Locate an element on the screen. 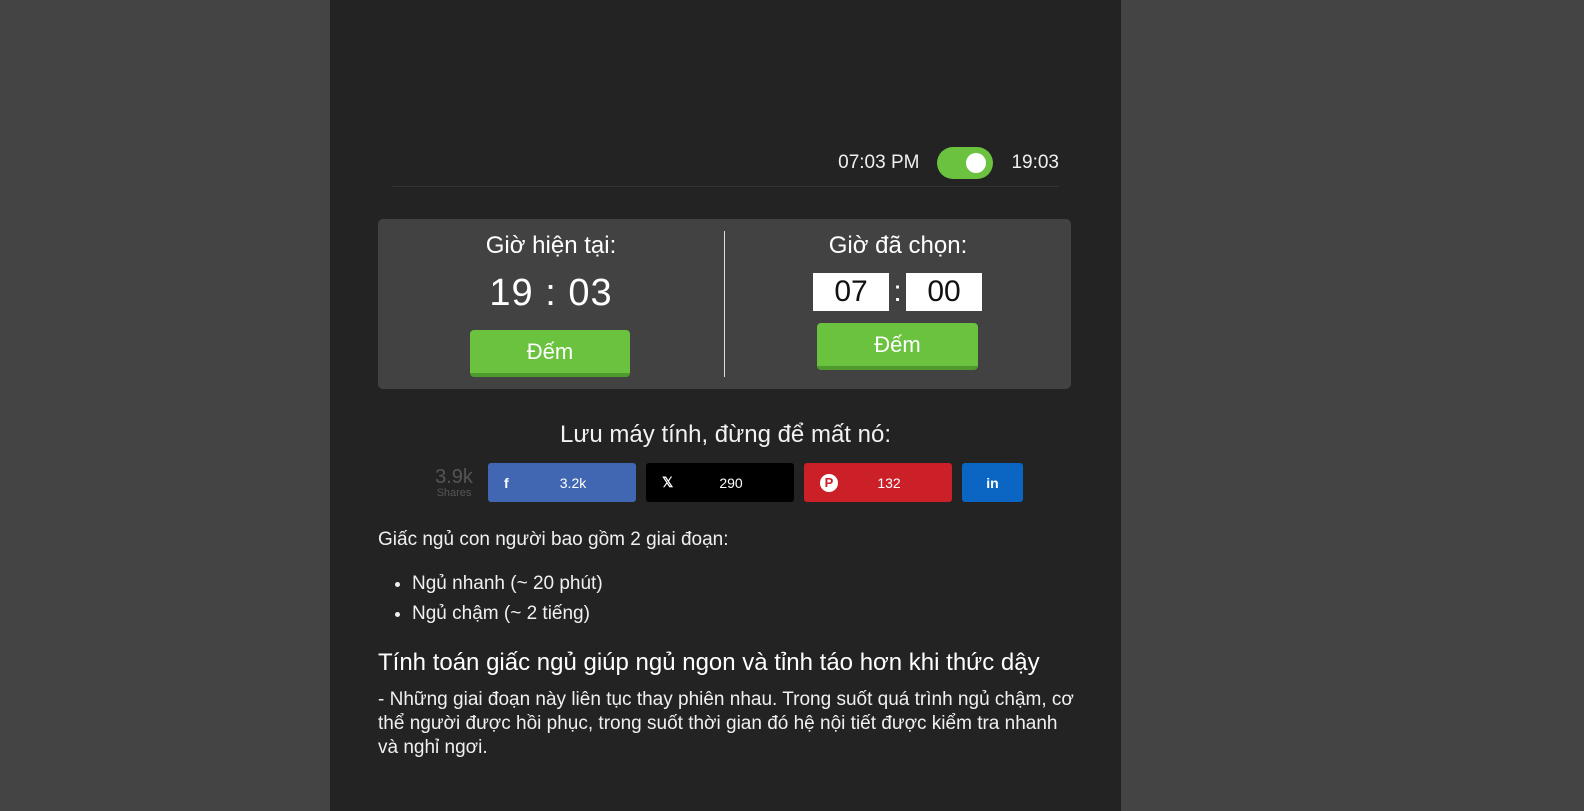 The height and width of the screenshot is (811, 1584). linkedin-share-button: in is located at coordinates (992, 482).